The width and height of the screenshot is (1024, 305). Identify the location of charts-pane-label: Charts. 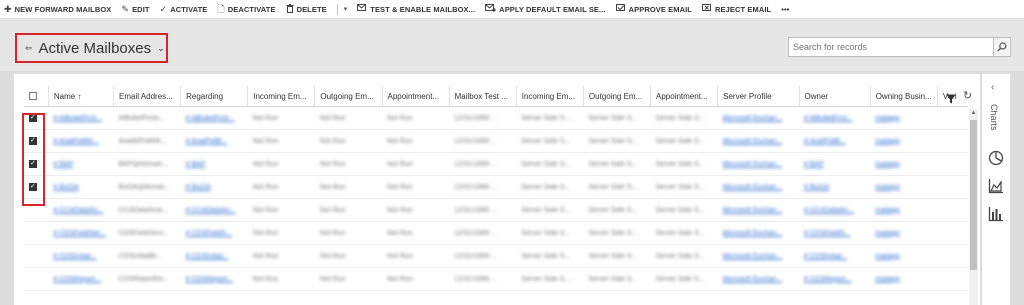
(994, 117).